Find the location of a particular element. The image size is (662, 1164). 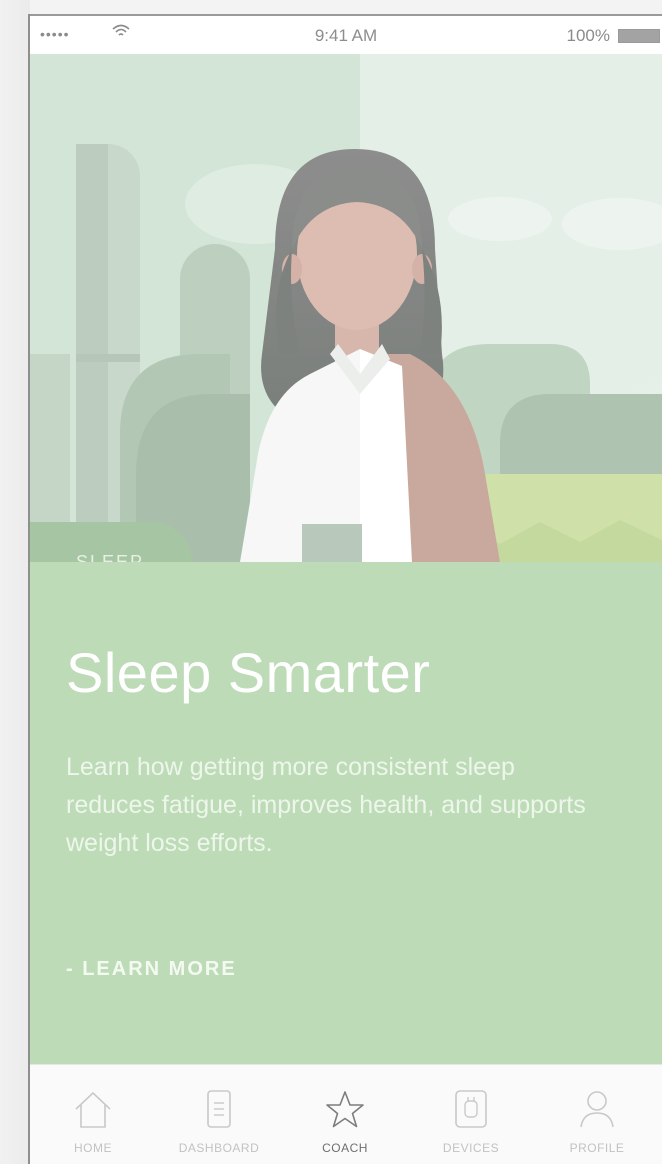

star-icon is located at coordinates (345, 1109).